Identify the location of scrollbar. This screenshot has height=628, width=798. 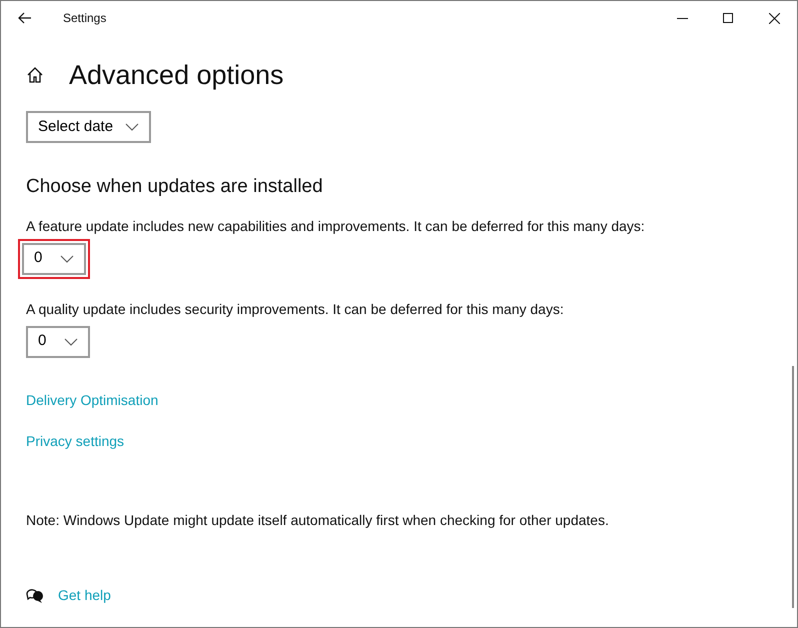
(793, 487).